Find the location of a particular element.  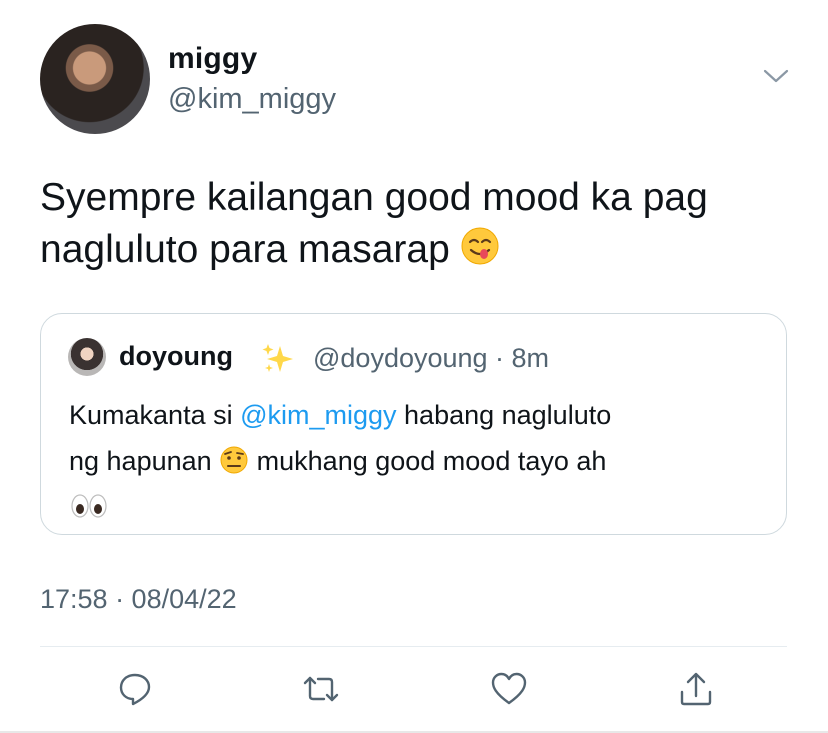

quoted-handle-time: @doydoyoung · 8m is located at coordinates (431, 358).